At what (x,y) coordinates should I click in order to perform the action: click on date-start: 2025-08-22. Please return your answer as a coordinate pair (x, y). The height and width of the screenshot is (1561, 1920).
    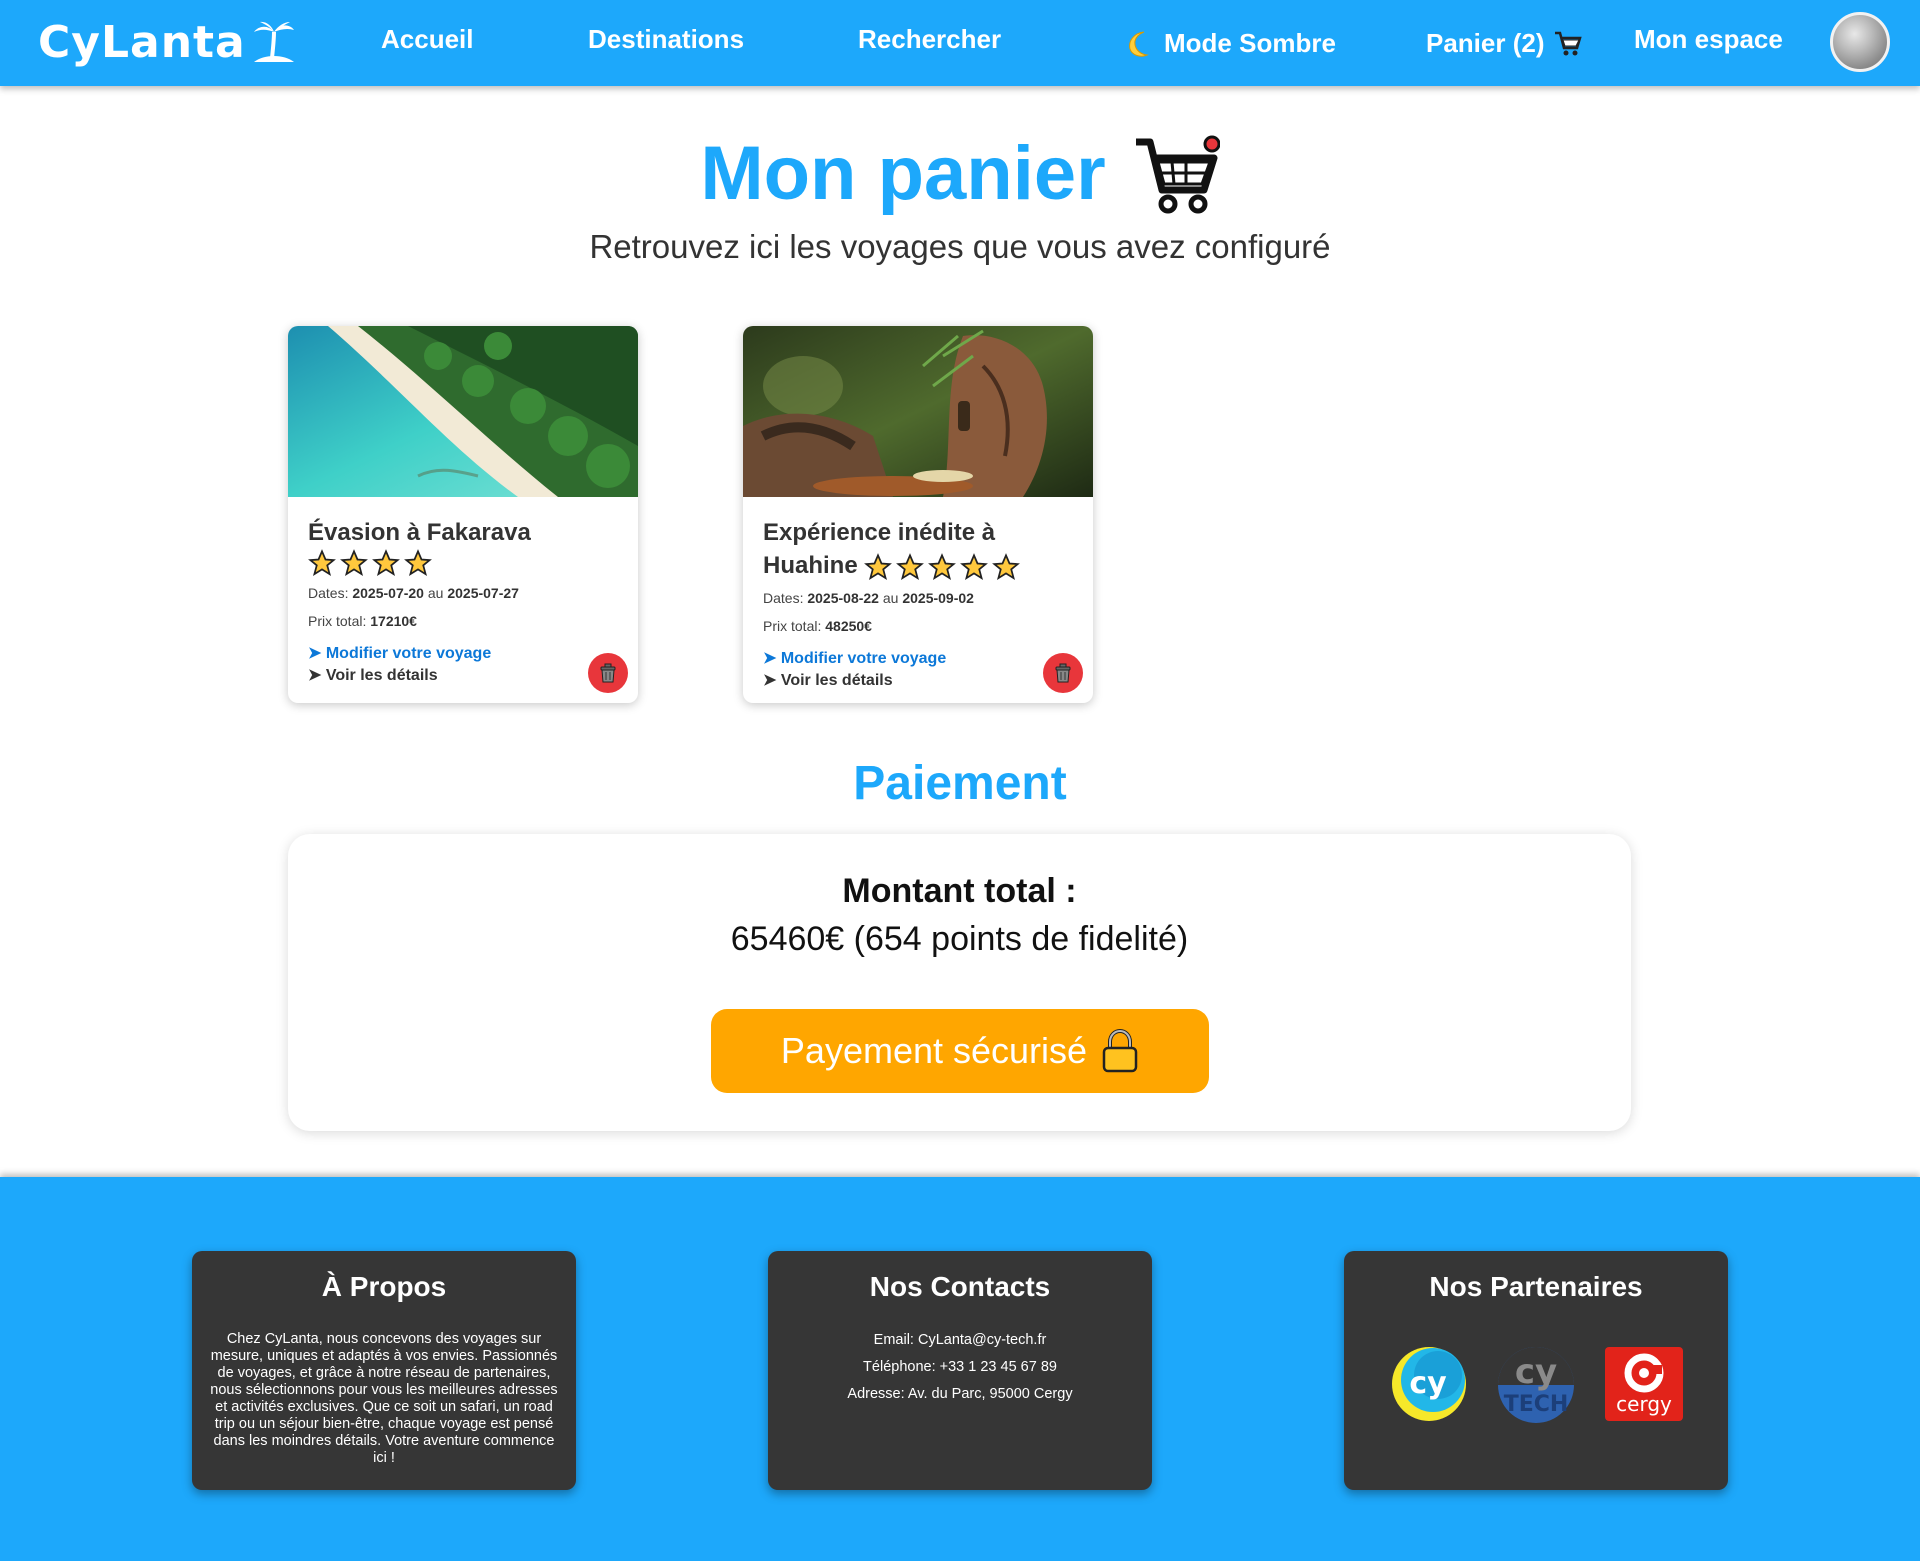
    Looking at the image, I should click on (843, 598).